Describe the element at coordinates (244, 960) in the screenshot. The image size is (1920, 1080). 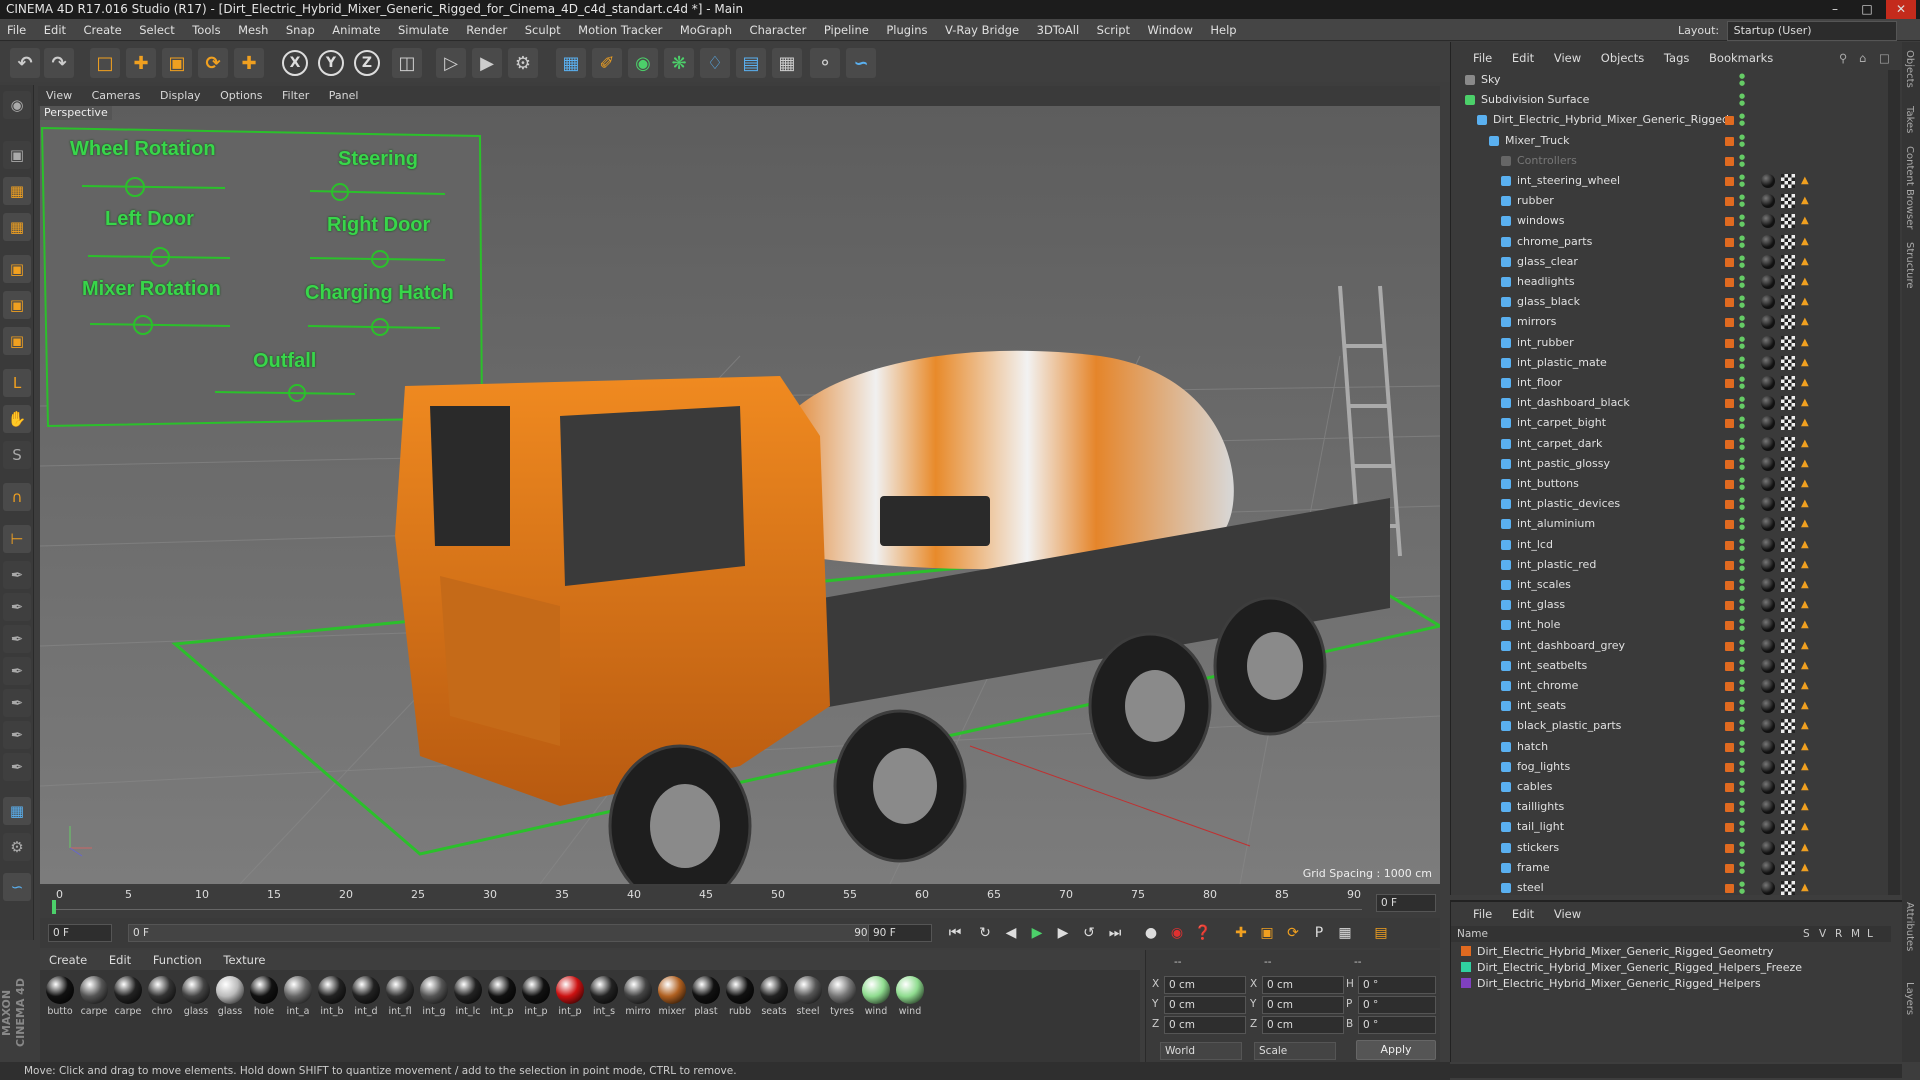
I see `material-menu-texture: Texture` at that location.